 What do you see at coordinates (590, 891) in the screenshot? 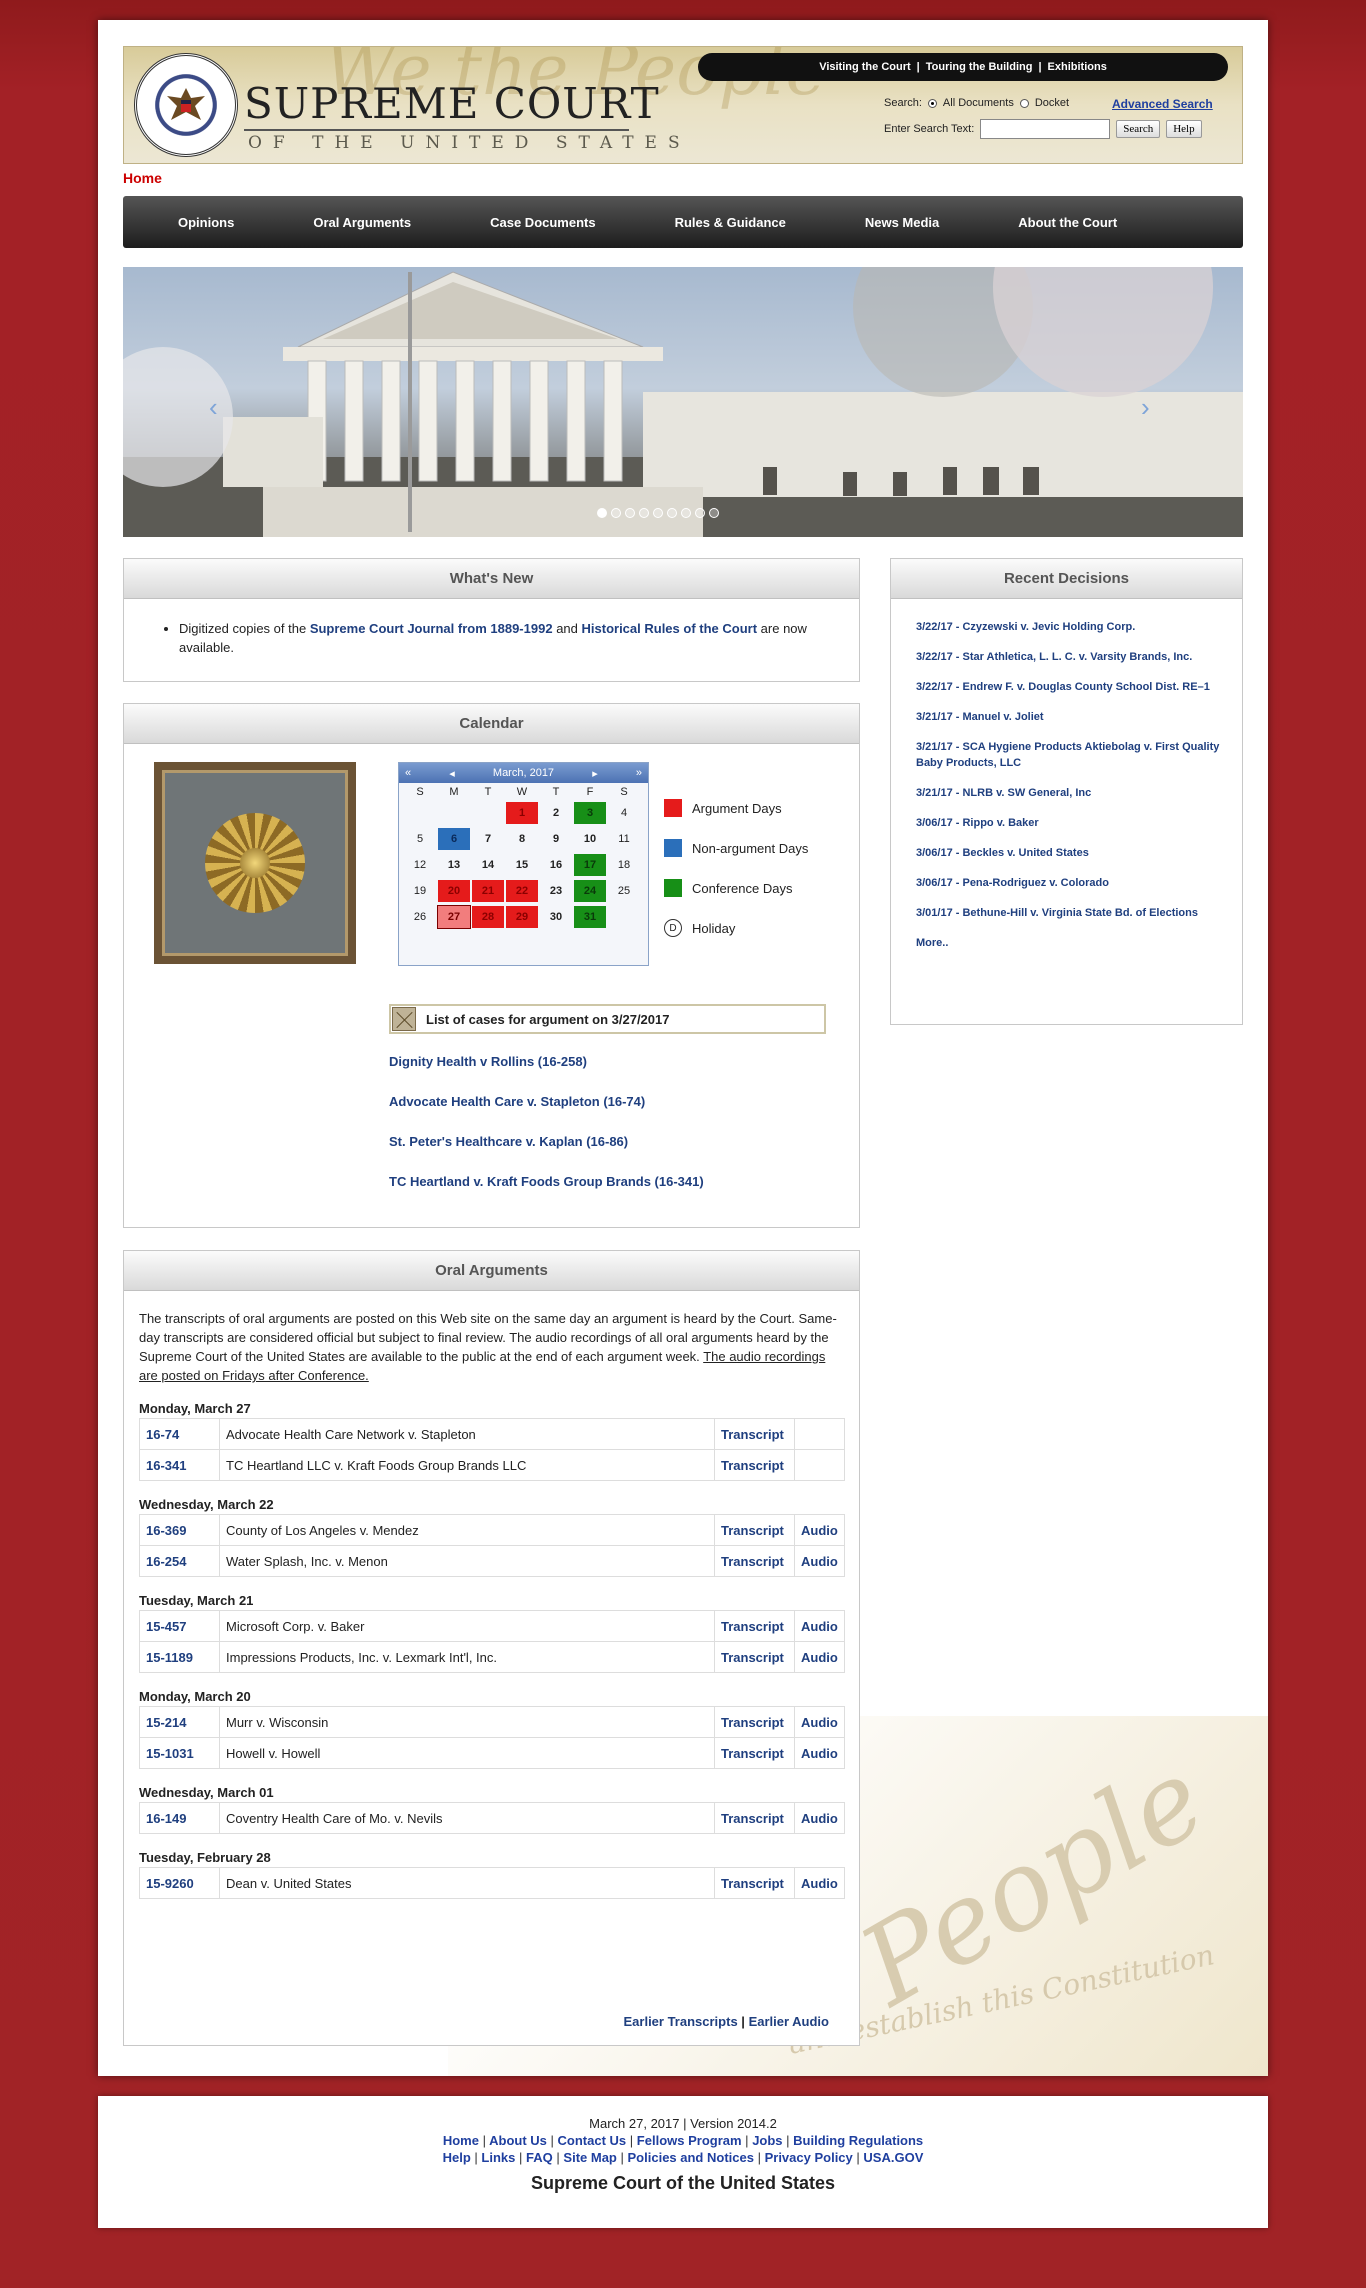
I see `calendar-day: 24` at bounding box center [590, 891].